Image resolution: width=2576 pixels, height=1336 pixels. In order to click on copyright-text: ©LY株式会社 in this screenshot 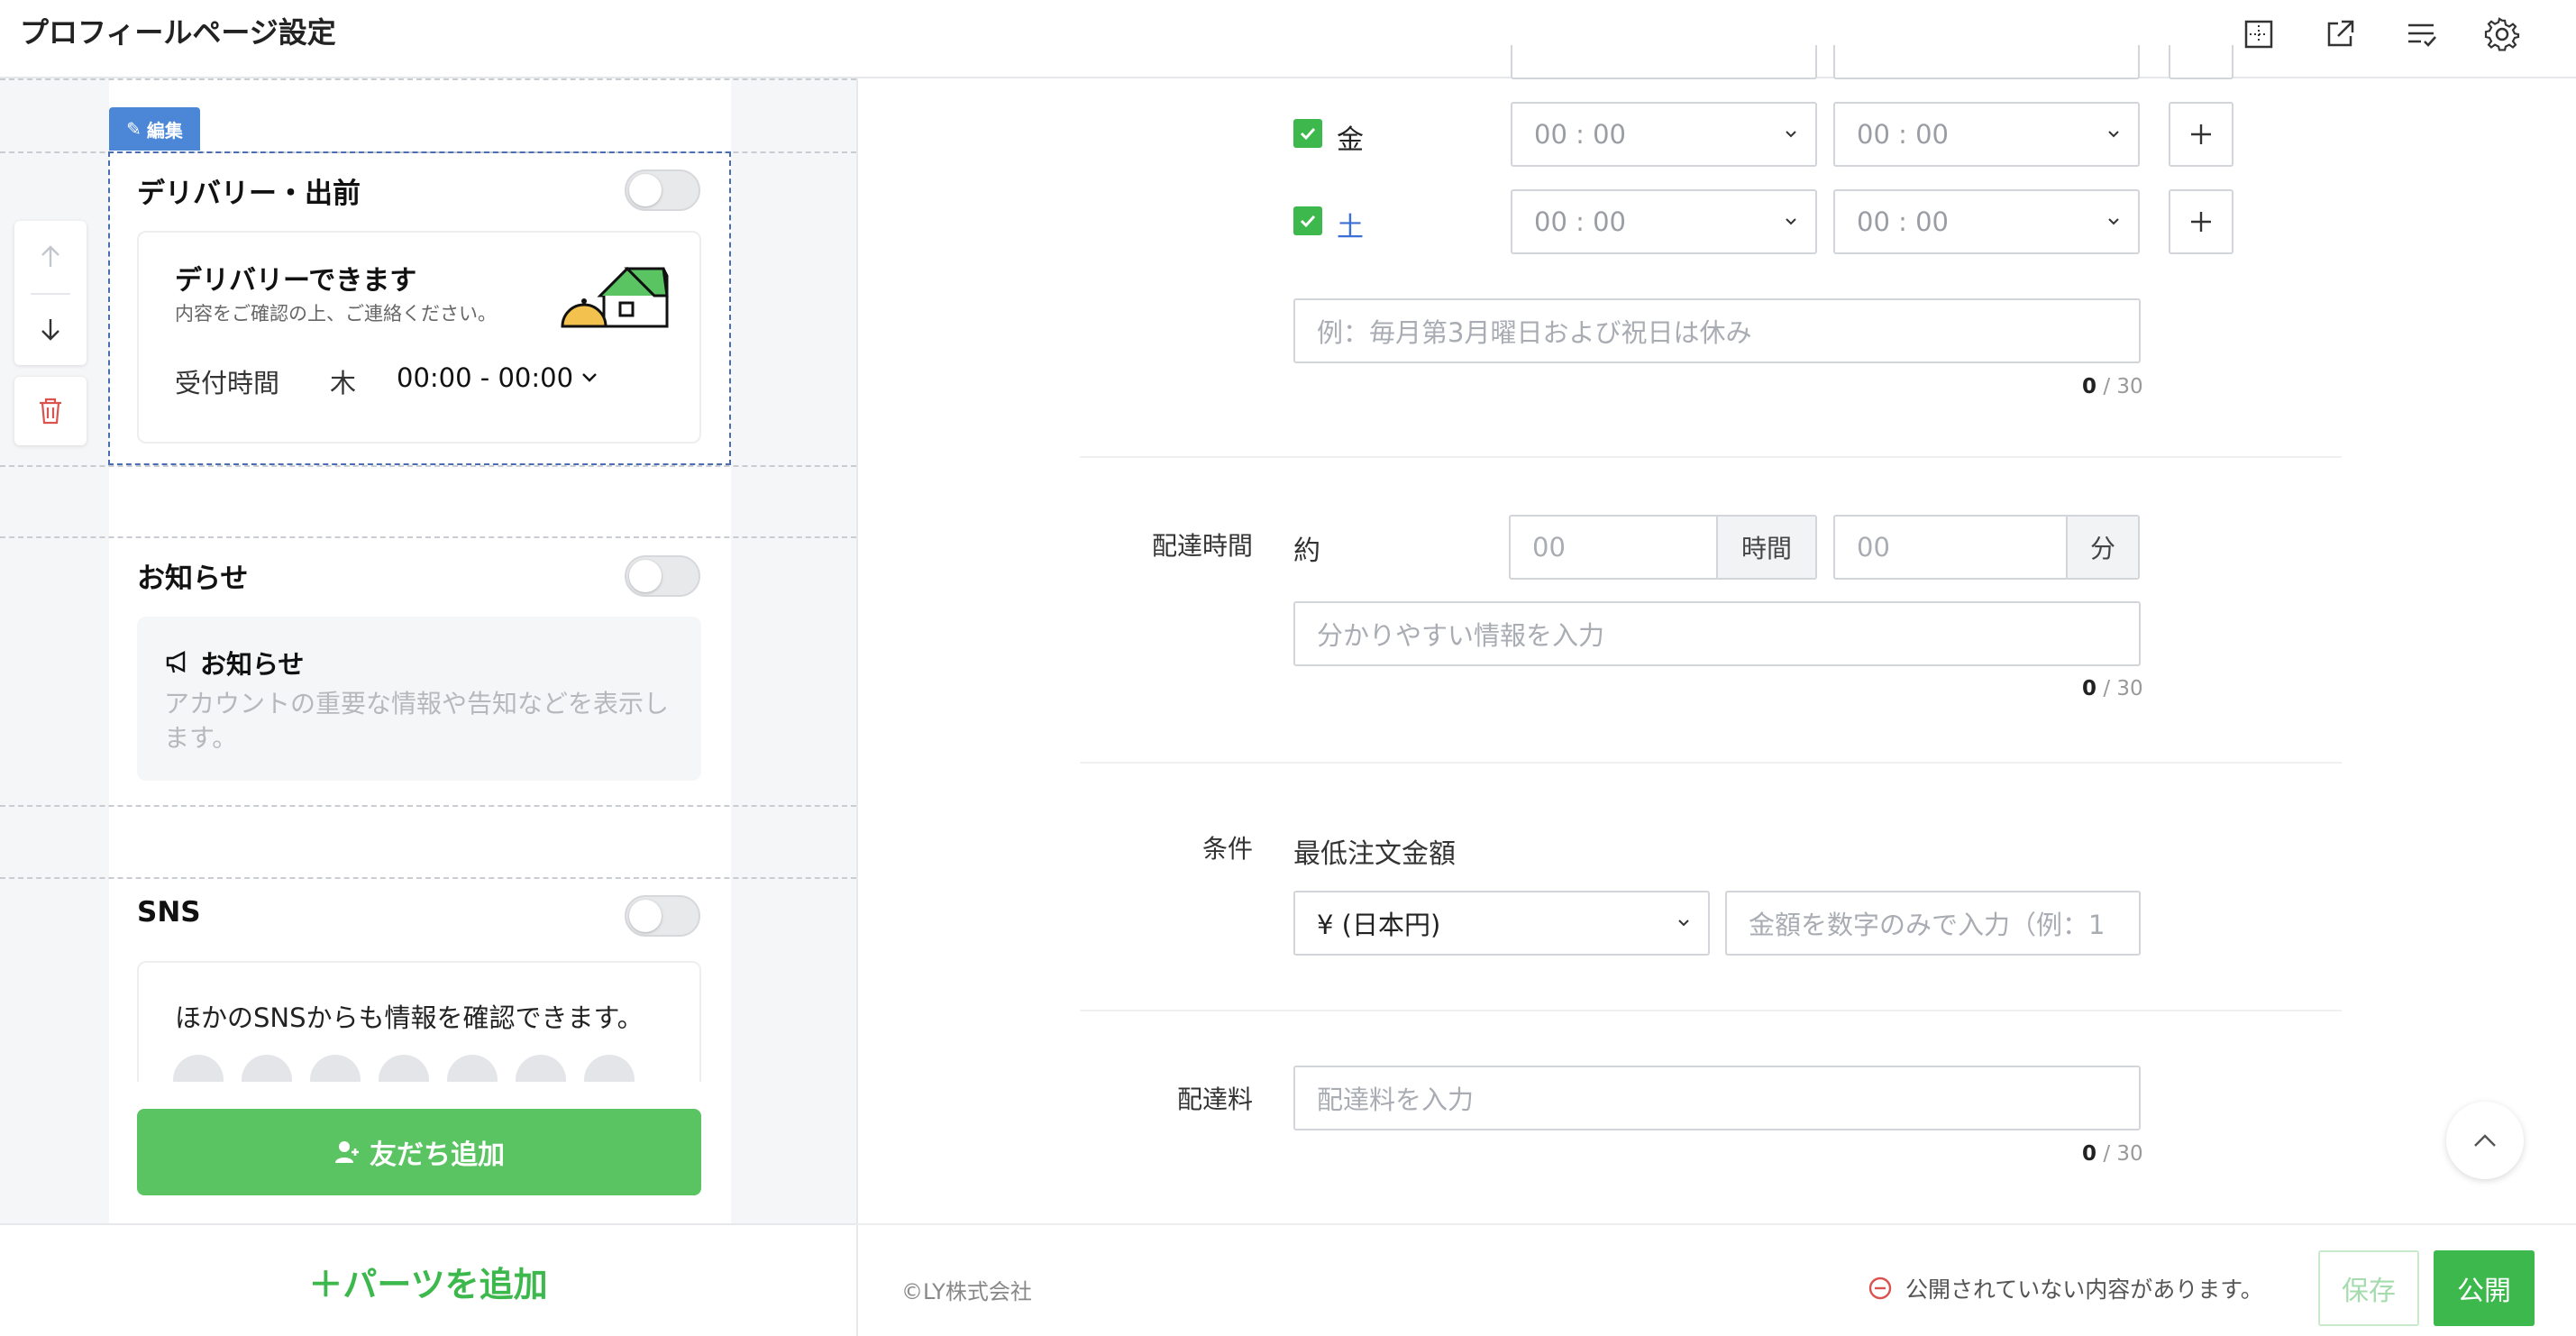, I will do `click(966, 1291)`.